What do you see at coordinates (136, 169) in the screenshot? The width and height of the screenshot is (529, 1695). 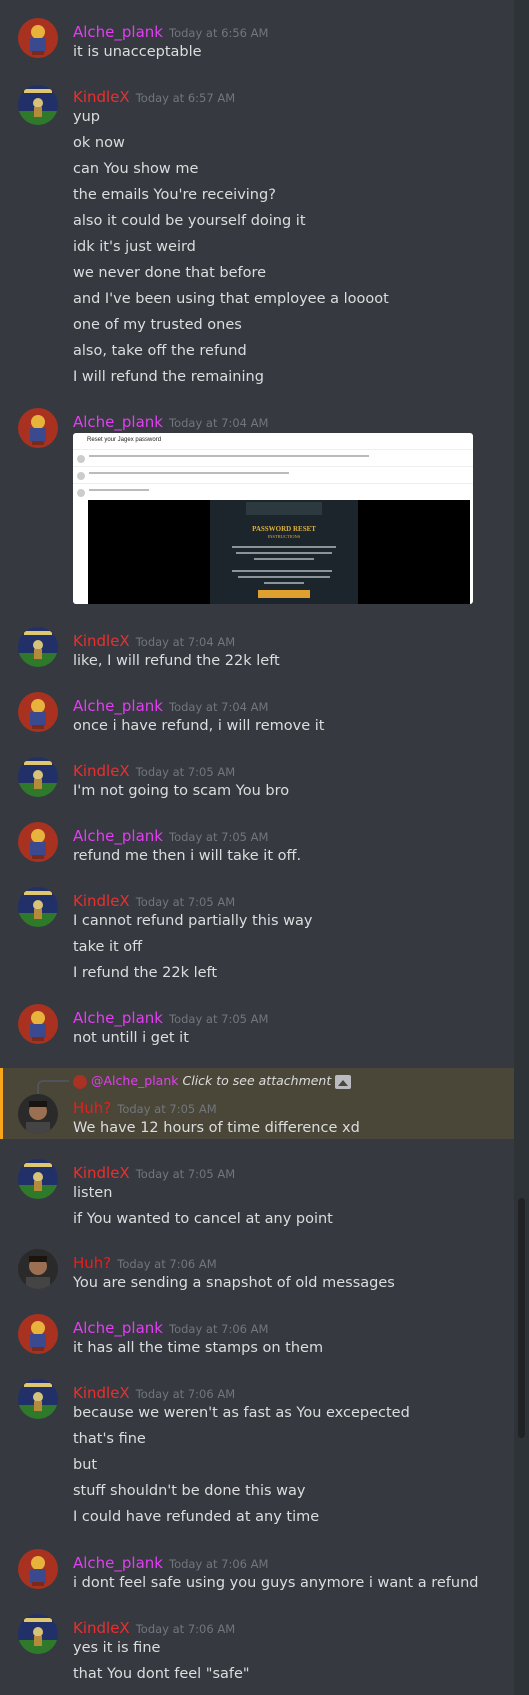 I see `message-text: can You show me` at bounding box center [136, 169].